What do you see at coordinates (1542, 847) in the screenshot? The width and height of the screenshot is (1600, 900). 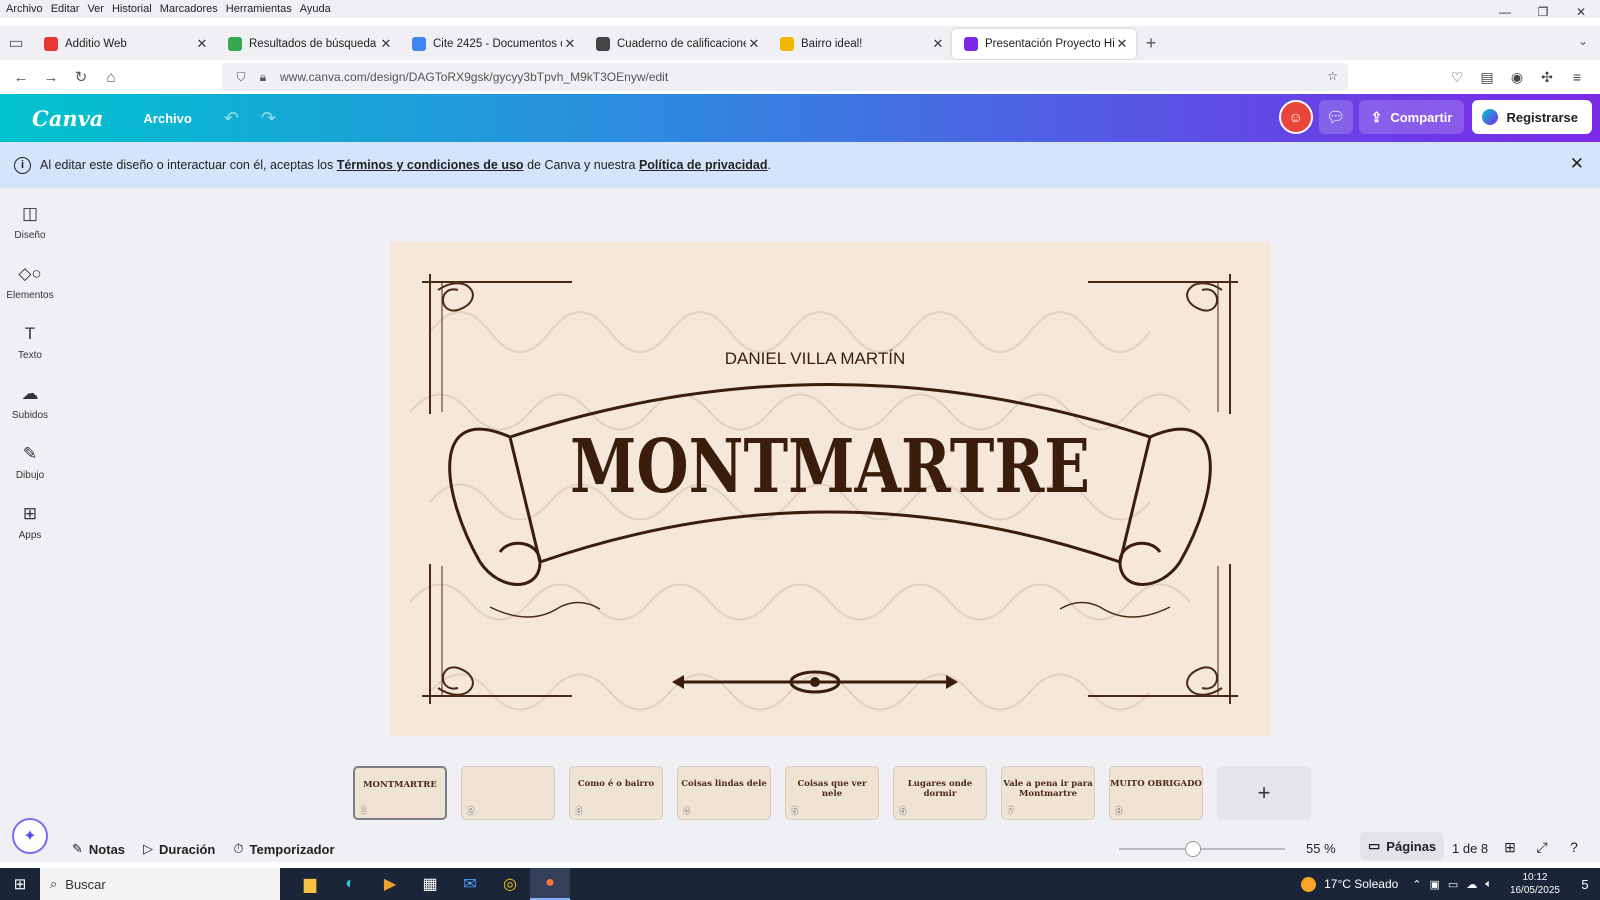 I see `fullscreen-icon: ⤢` at bounding box center [1542, 847].